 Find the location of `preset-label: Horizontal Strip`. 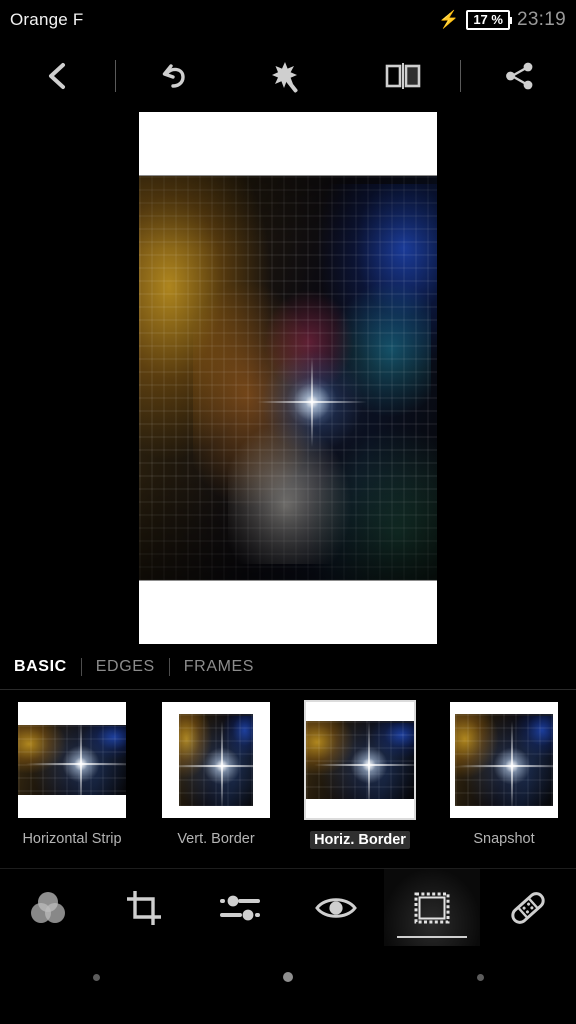

preset-label: Horizontal Strip is located at coordinates (72, 839).